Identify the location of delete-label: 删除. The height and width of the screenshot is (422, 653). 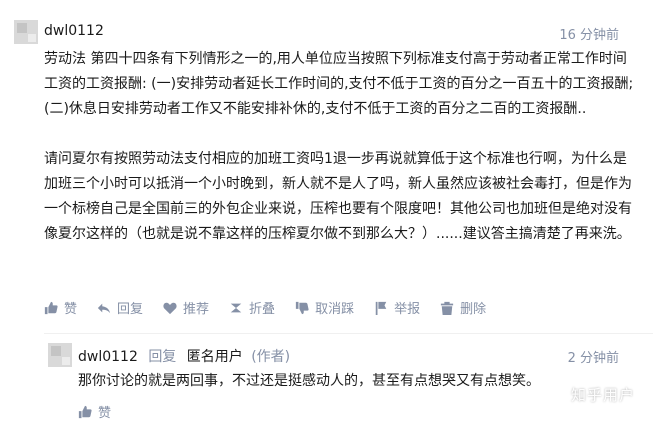
(473, 309).